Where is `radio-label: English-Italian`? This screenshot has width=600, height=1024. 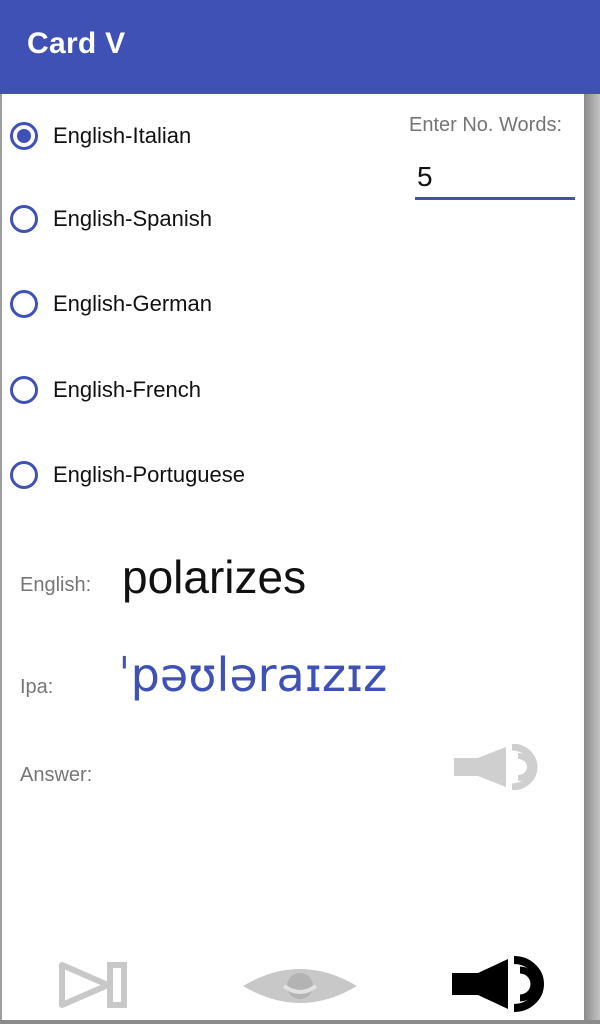 radio-label: English-Italian is located at coordinates (122, 135).